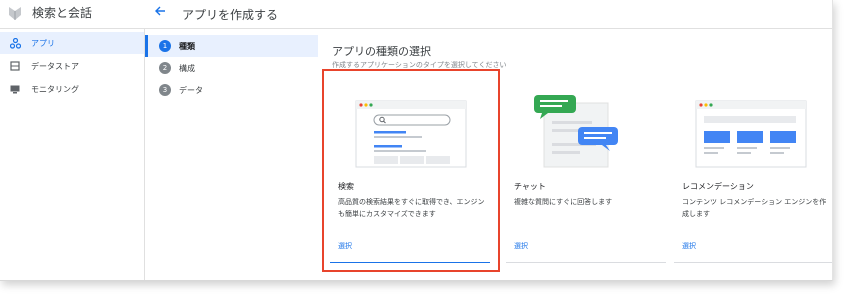 This screenshot has height=302, width=860. What do you see at coordinates (187, 68) in the screenshot?
I see `step-label: 構成` at bounding box center [187, 68].